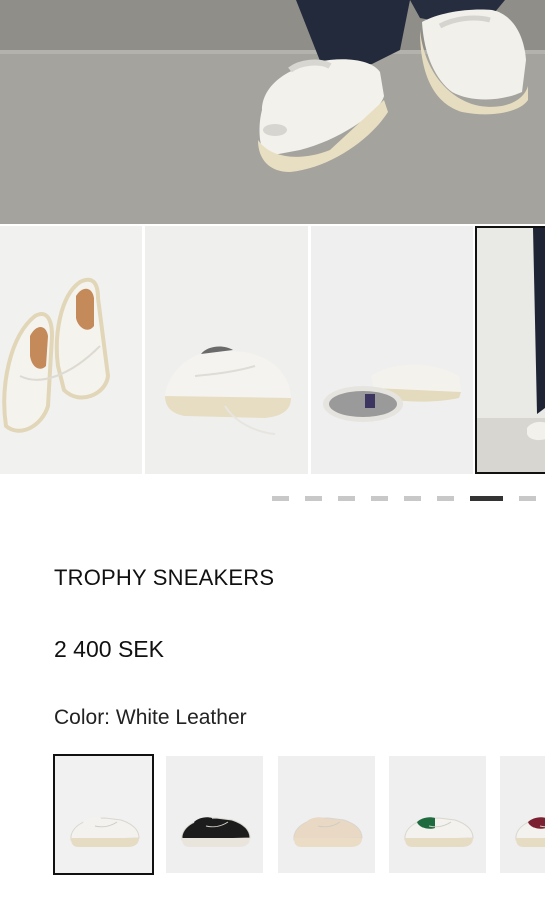  Describe the element at coordinates (326, 814) in the screenshot. I see `color-swatch-beige` at that location.